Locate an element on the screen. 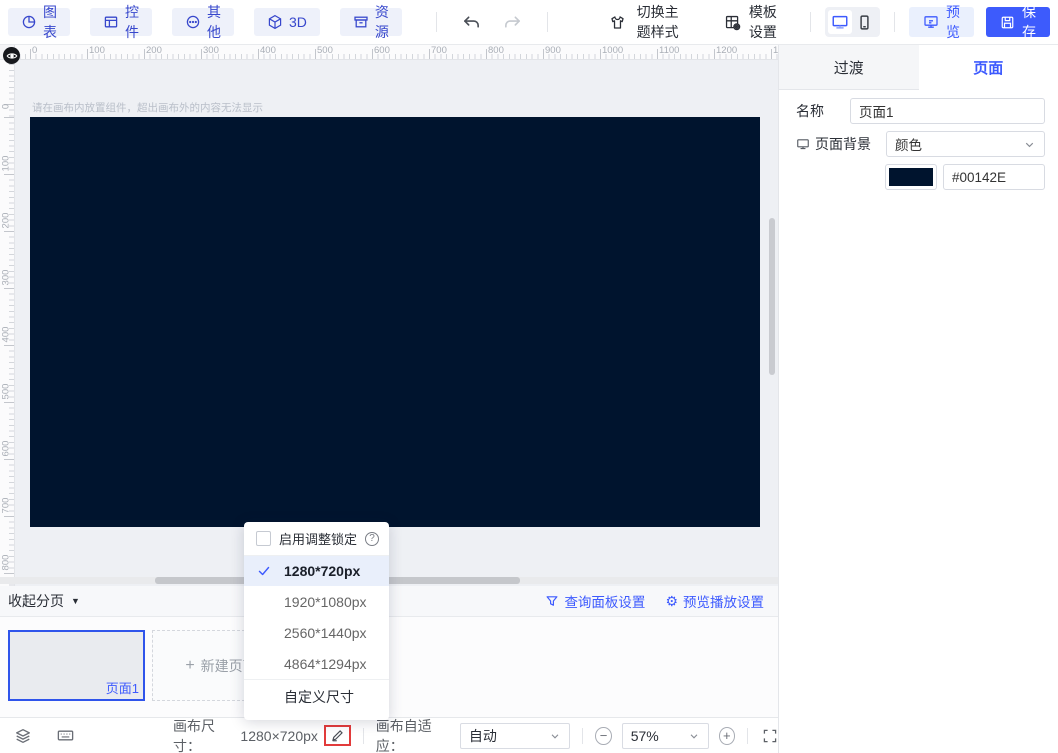 This screenshot has width=1058, height=753. zoom-in-button: + is located at coordinates (727, 735).